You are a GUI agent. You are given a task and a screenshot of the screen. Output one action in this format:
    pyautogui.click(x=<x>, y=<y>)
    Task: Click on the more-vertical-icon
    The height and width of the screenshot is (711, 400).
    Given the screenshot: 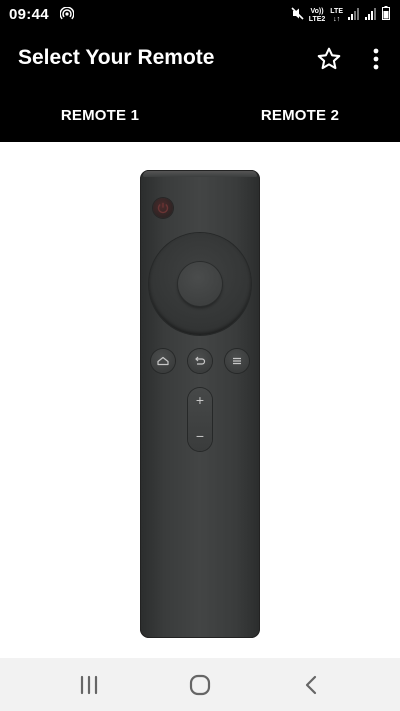 What is the action you would take?
    pyautogui.click(x=376, y=59)
    